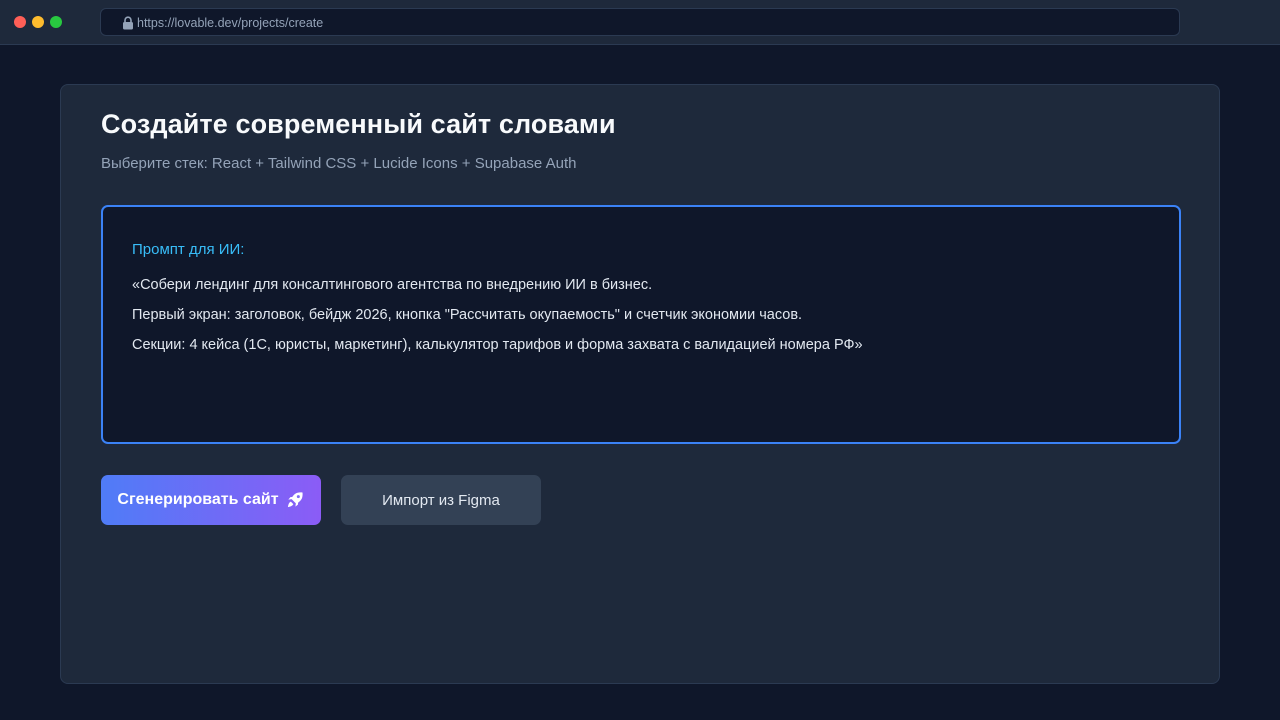 Image resolution: width=1280 pixels, height=720 pixels. Describe the element at coordinates (198, 499) in the screenshot. I see `generate-site-label: Сгенерировать сайт` at that location.